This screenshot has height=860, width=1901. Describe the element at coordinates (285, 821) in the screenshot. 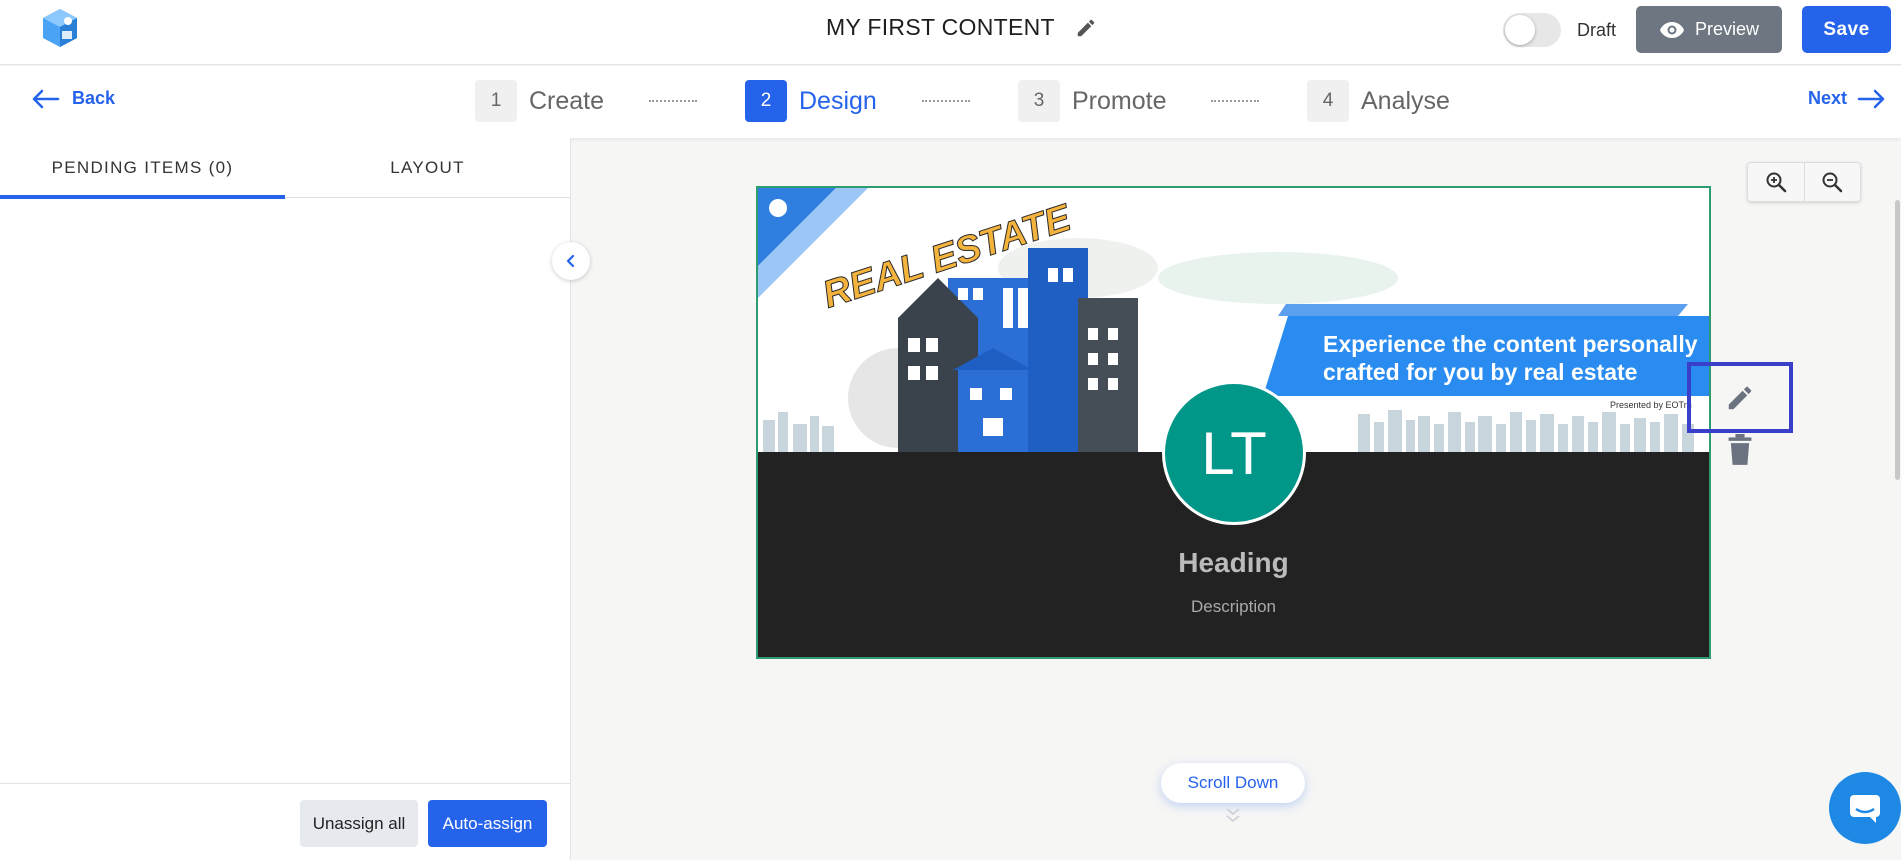

I see `panel-footer: Unassign all Auto-assign` at that location.